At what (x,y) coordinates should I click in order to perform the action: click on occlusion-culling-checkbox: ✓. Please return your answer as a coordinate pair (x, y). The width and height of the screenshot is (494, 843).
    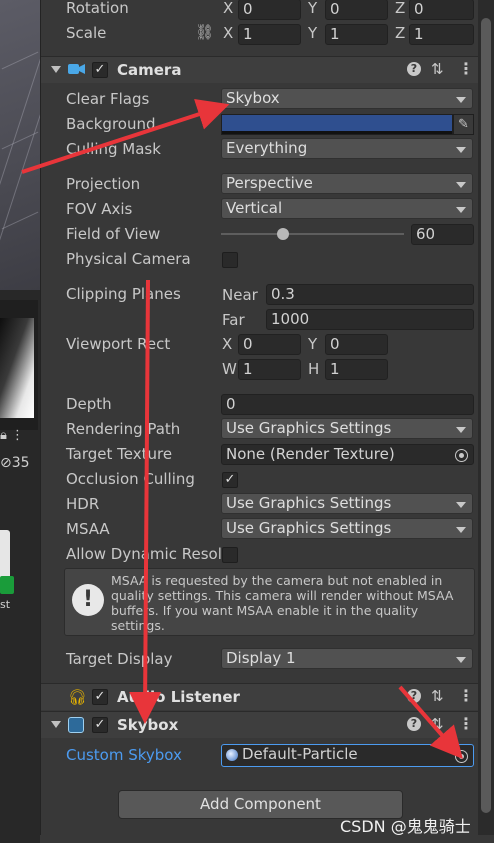
    Looking at the image, I should click on (230, 480).